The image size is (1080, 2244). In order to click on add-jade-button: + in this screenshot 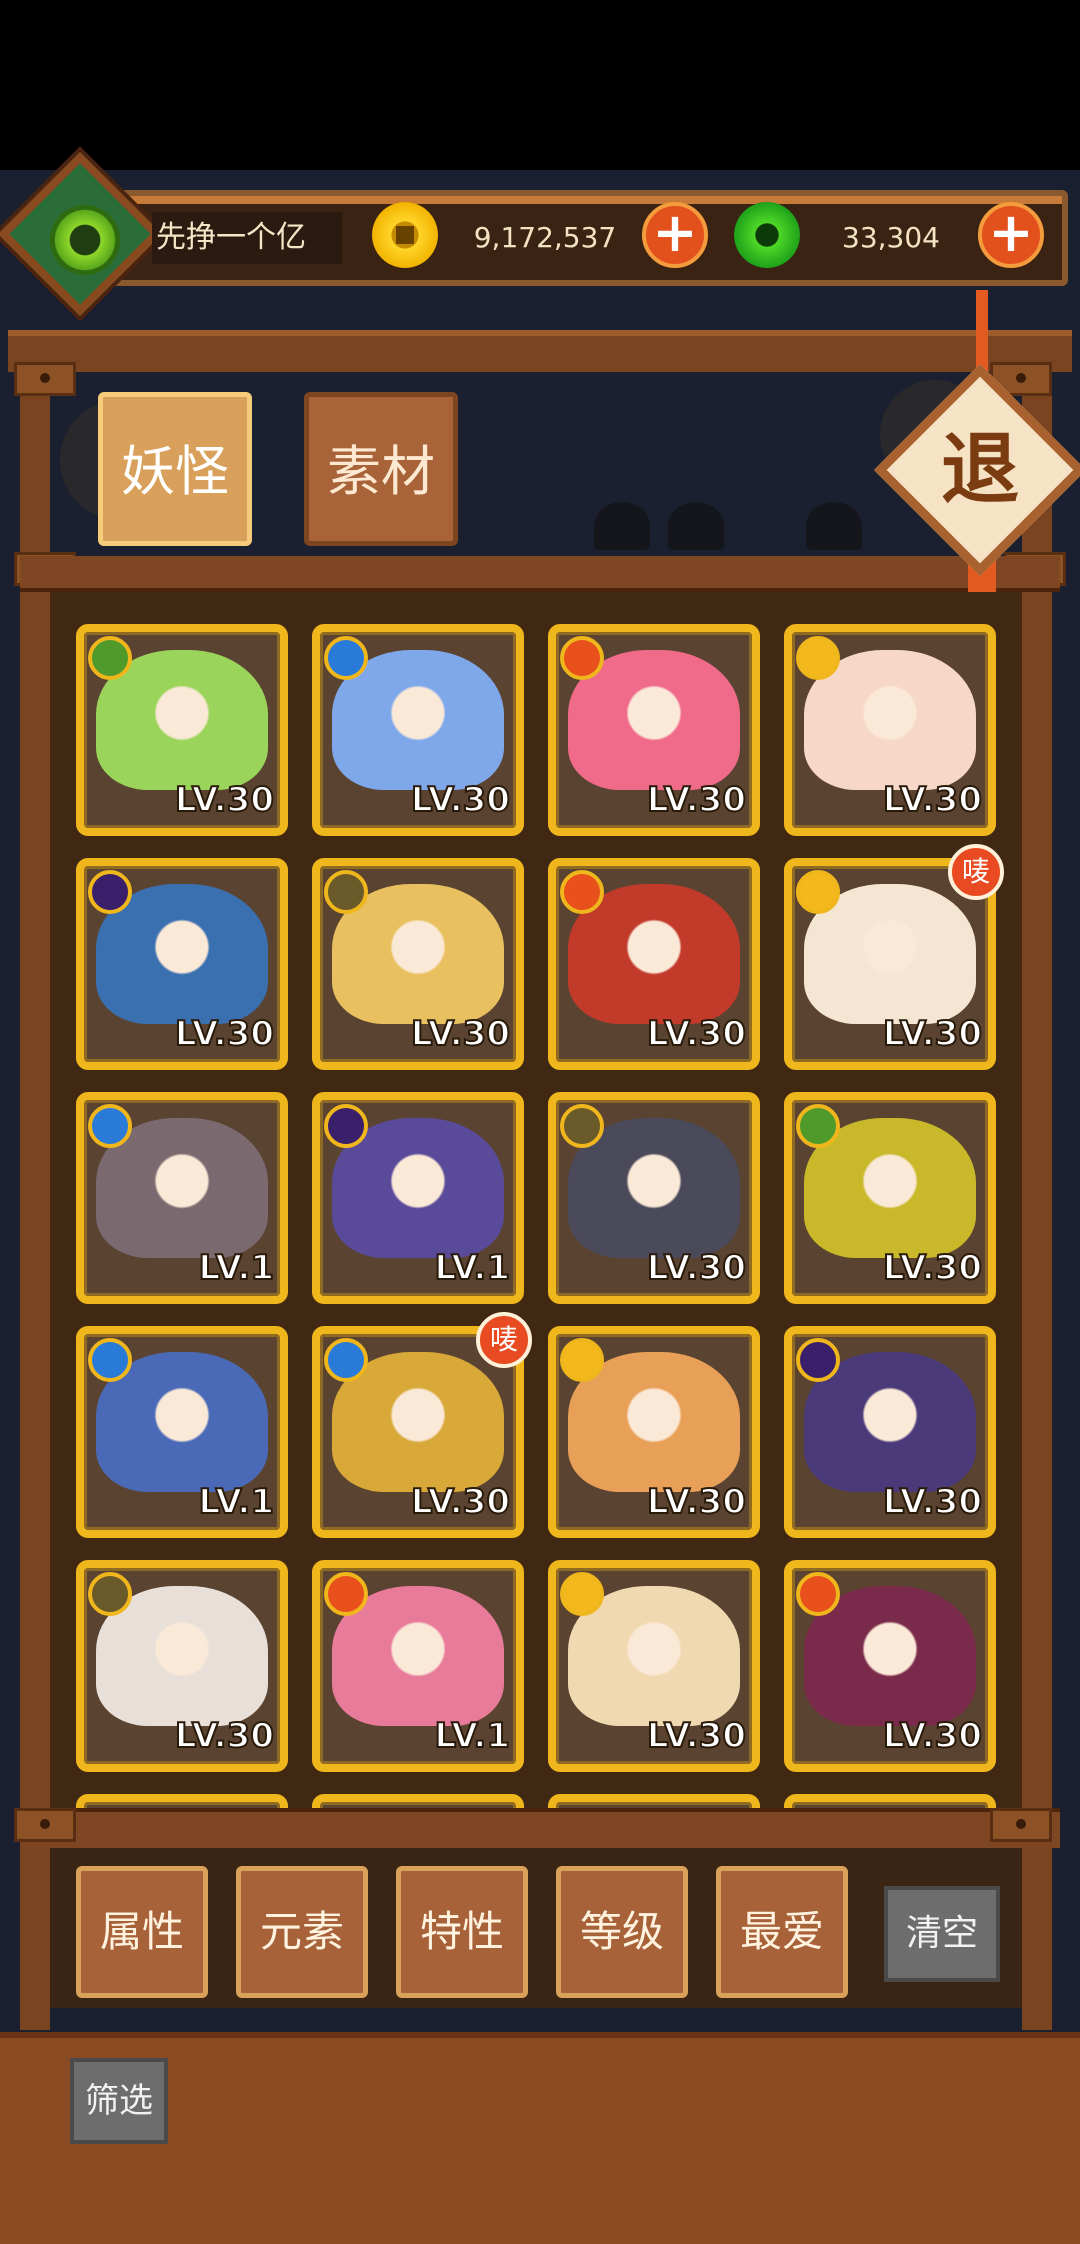, I will do `click(1011, 235)`.